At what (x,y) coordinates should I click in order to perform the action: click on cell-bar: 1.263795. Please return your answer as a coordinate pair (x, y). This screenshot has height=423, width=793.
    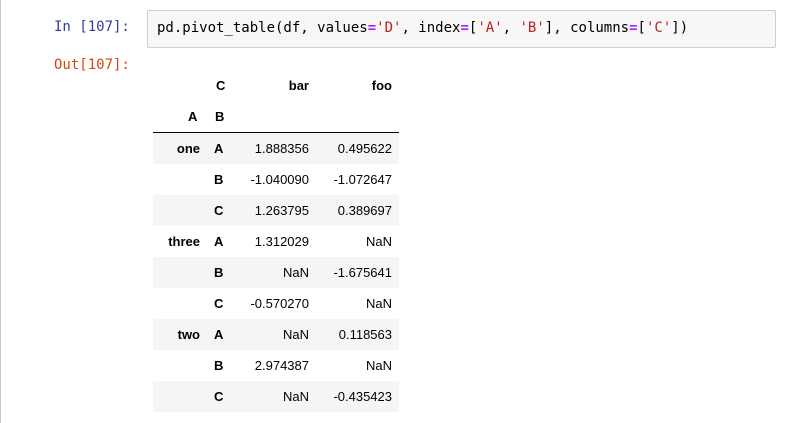
    Looking at the image, I should click on (281, 210).